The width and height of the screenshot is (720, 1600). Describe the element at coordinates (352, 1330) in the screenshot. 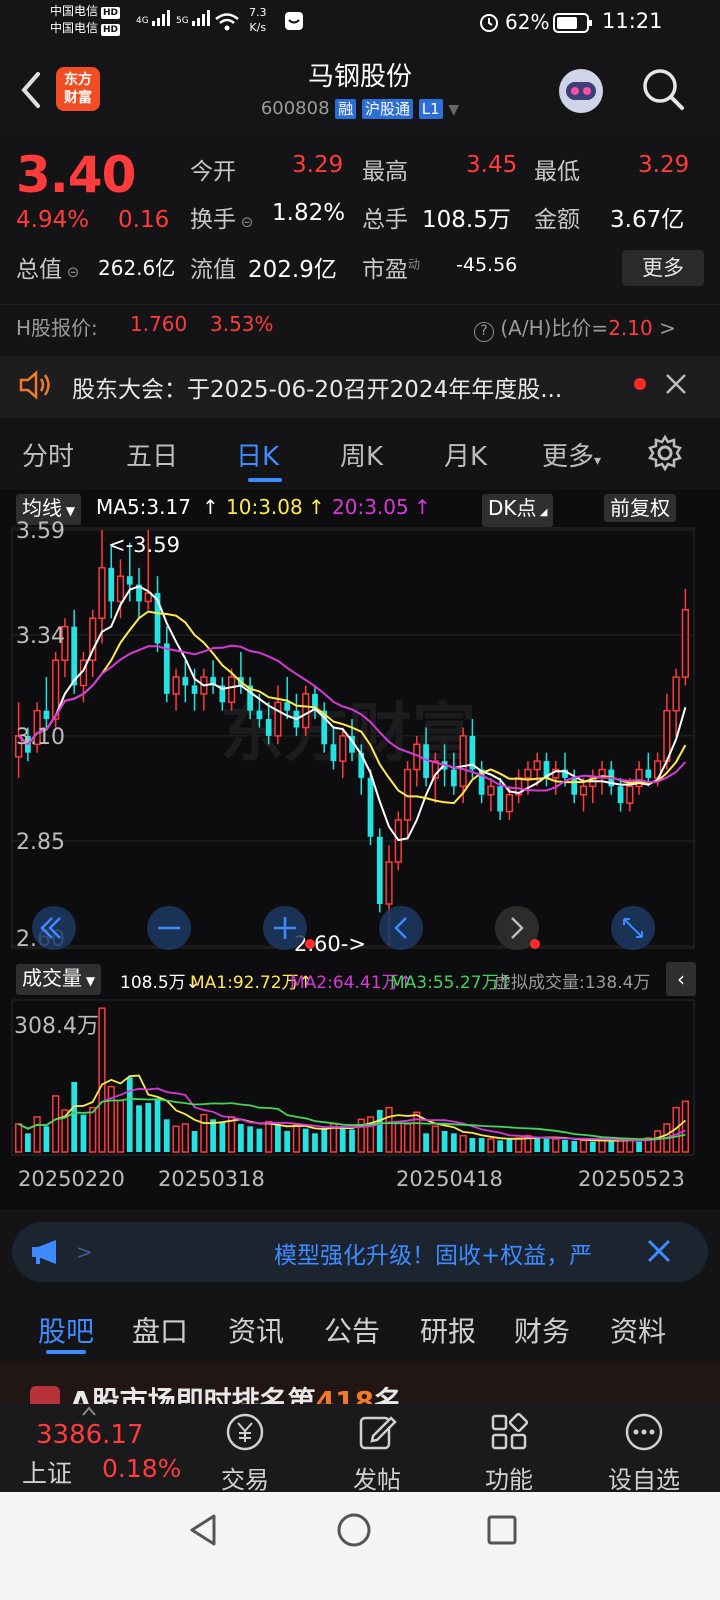

I see `tab-announcements: 公告` at that location.